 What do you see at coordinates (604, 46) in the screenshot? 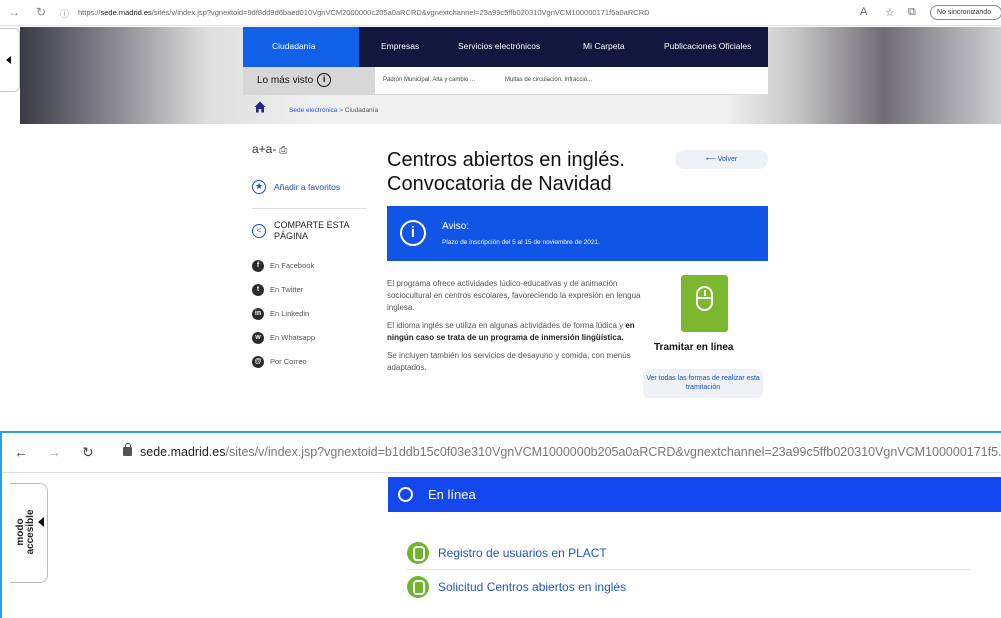
I see `menu-item-mi-carpeta: Mi Carpeta` at bounding box center [604, 46].